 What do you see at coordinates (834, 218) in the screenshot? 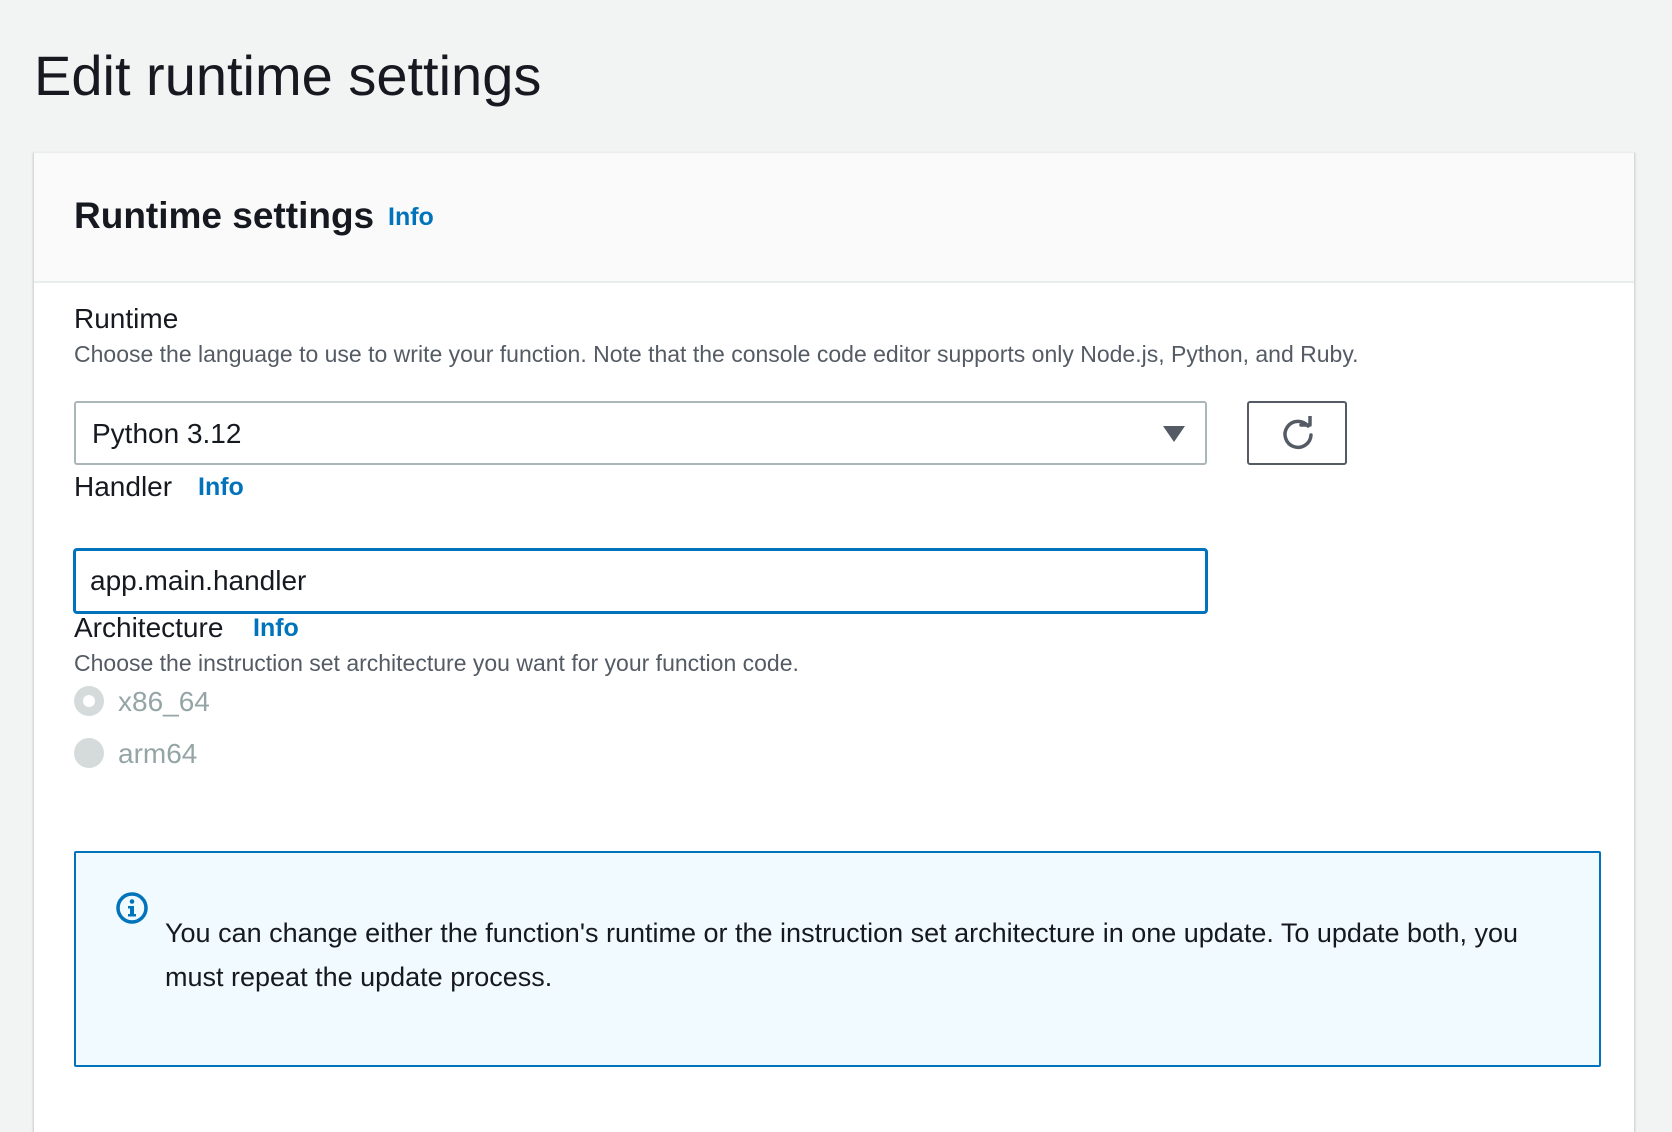
I see `panel-header: Runtime settings Info` at bounding box center [834, 218].